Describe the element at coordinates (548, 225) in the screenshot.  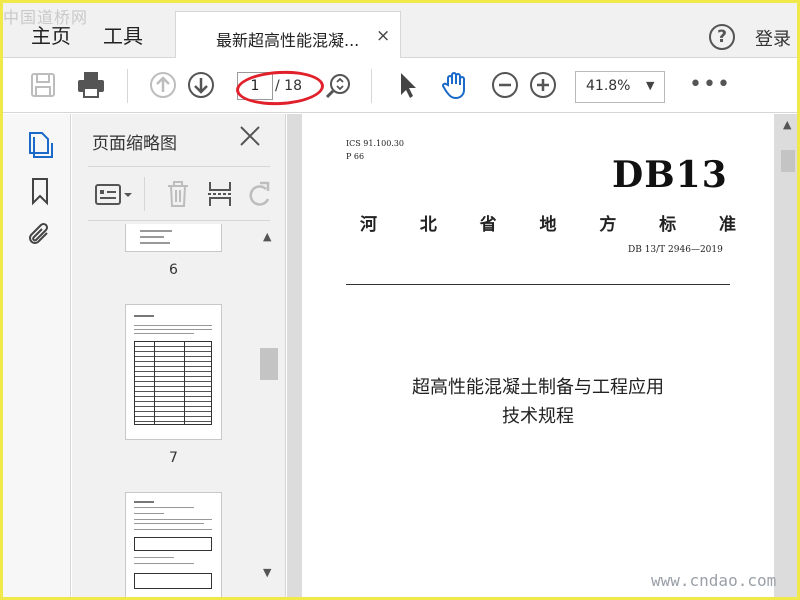
I see `doc-province-char: 地` at that location.